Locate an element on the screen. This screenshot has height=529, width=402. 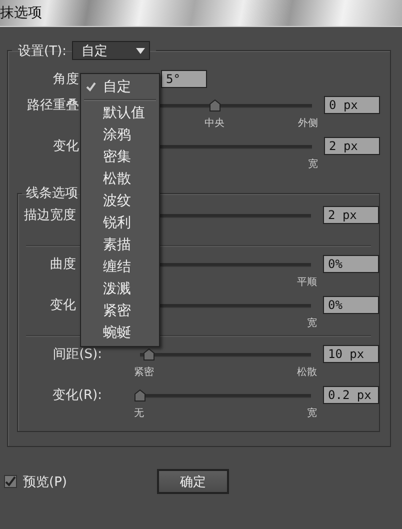
menu-item: 松散 is located at coordinates (120, 179).